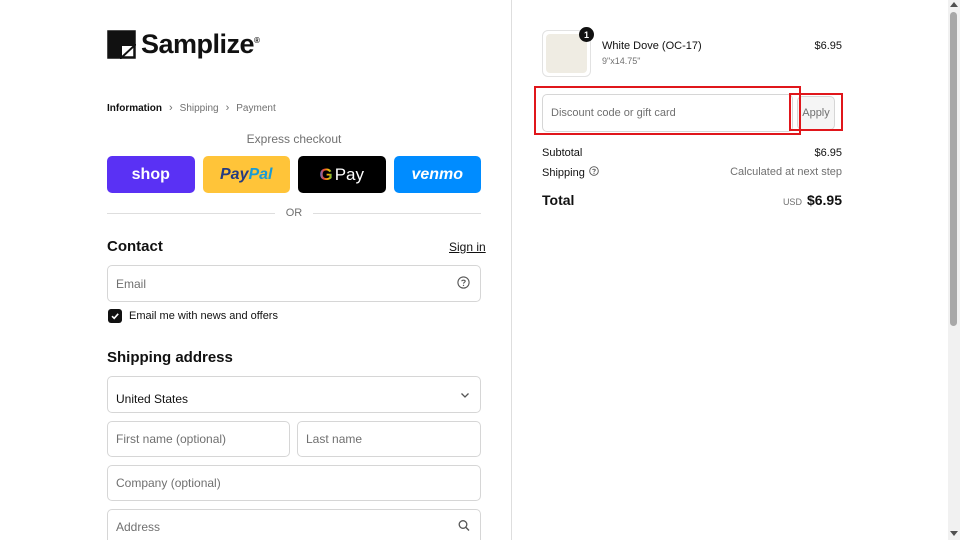 This screenshot has width=960, height=540. Describe the element at coordinates (562, 153) in the screenshot. I see `subtotal-label: Subtotal` at that location.